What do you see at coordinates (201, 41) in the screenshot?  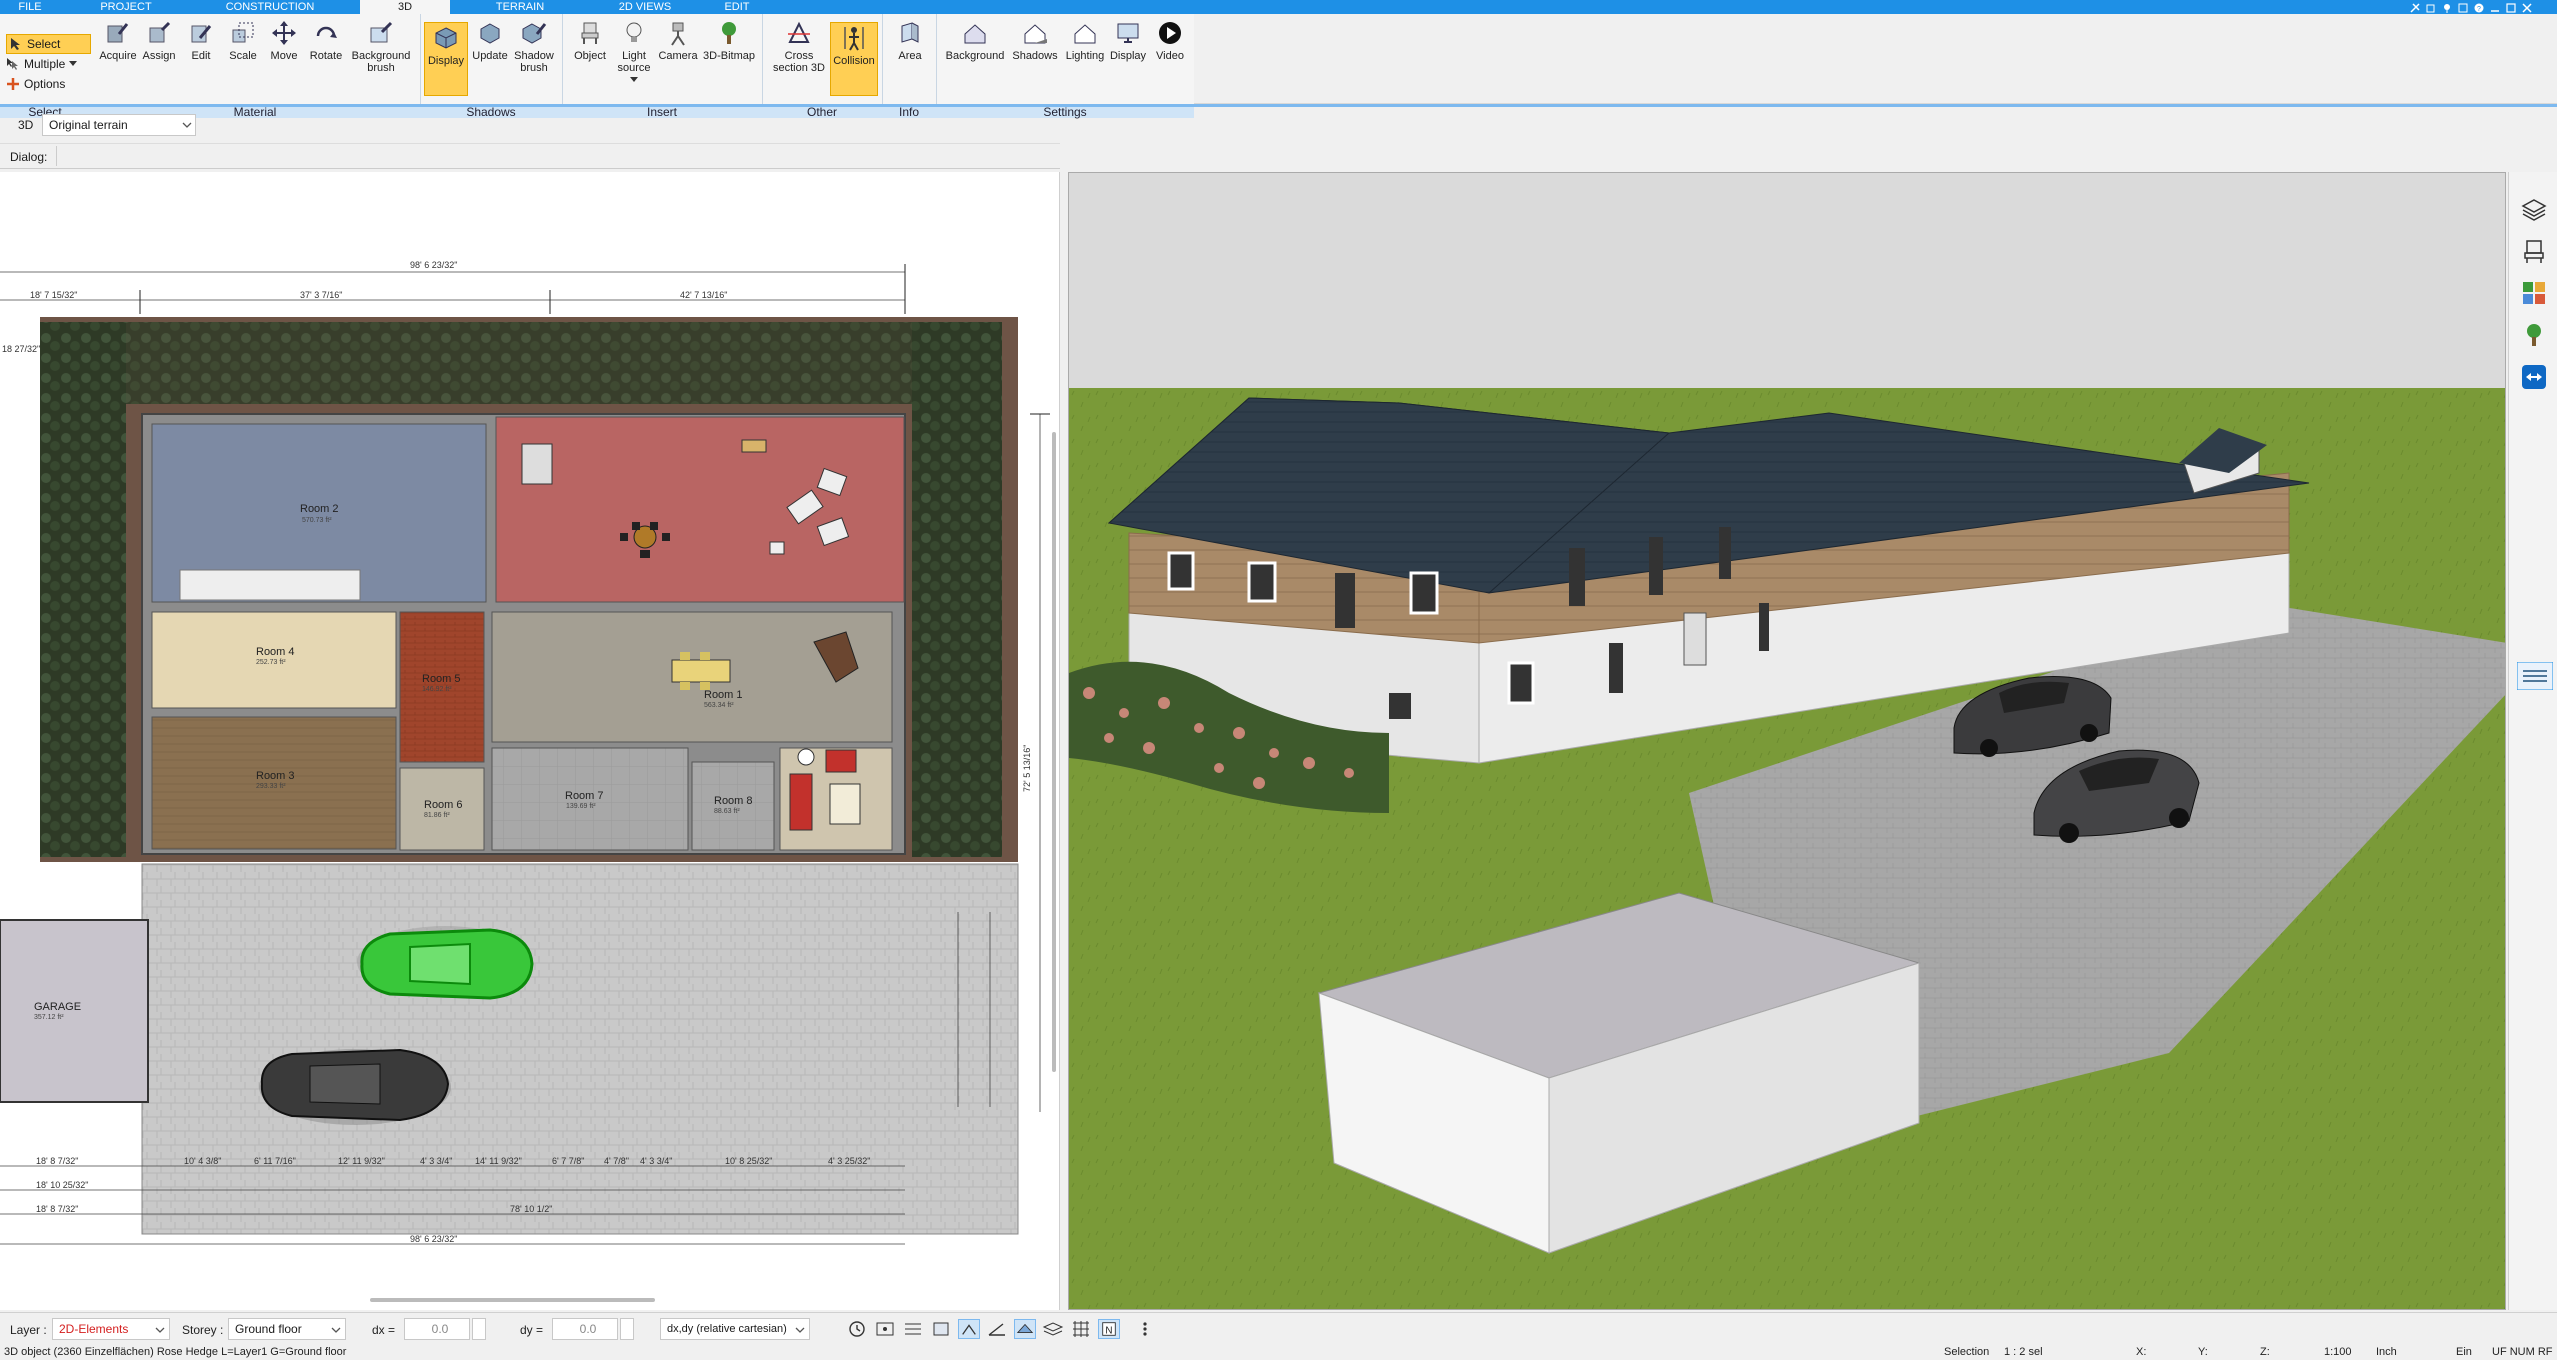 I see `edit-material-button: Edit` at bounding box center [201, 41].